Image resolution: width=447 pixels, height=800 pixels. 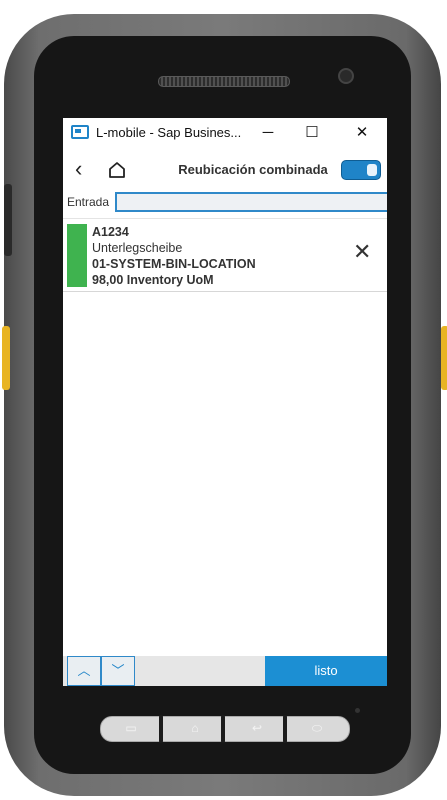 What do you see at coordinates (78, 169) in the screenshot?
I see `back-icon: ‹` at bounding box center [78, 169].